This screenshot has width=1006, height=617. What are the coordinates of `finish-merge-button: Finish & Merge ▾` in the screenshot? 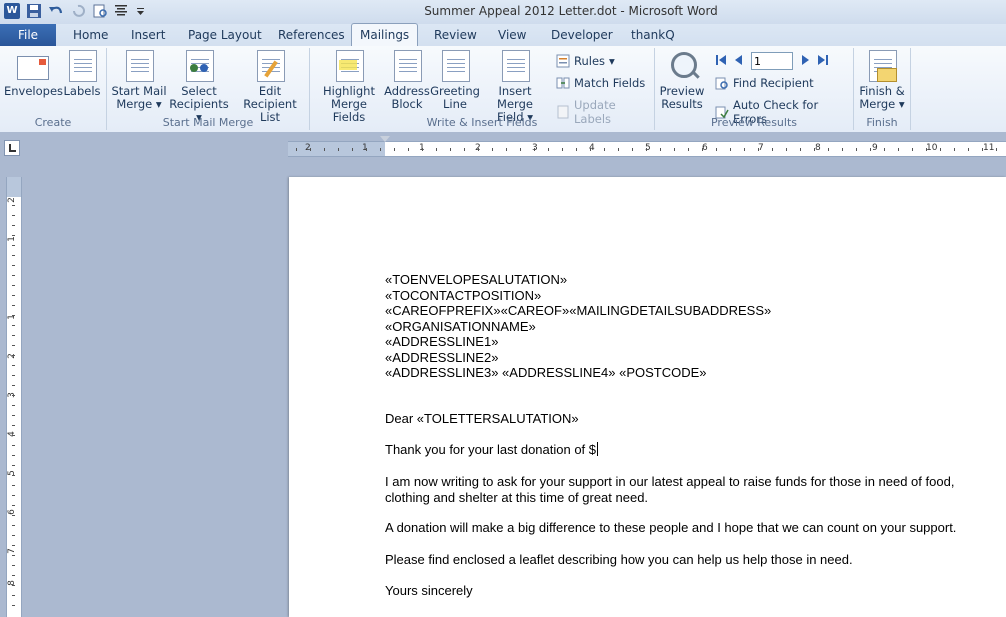 It's located at (882, 80).